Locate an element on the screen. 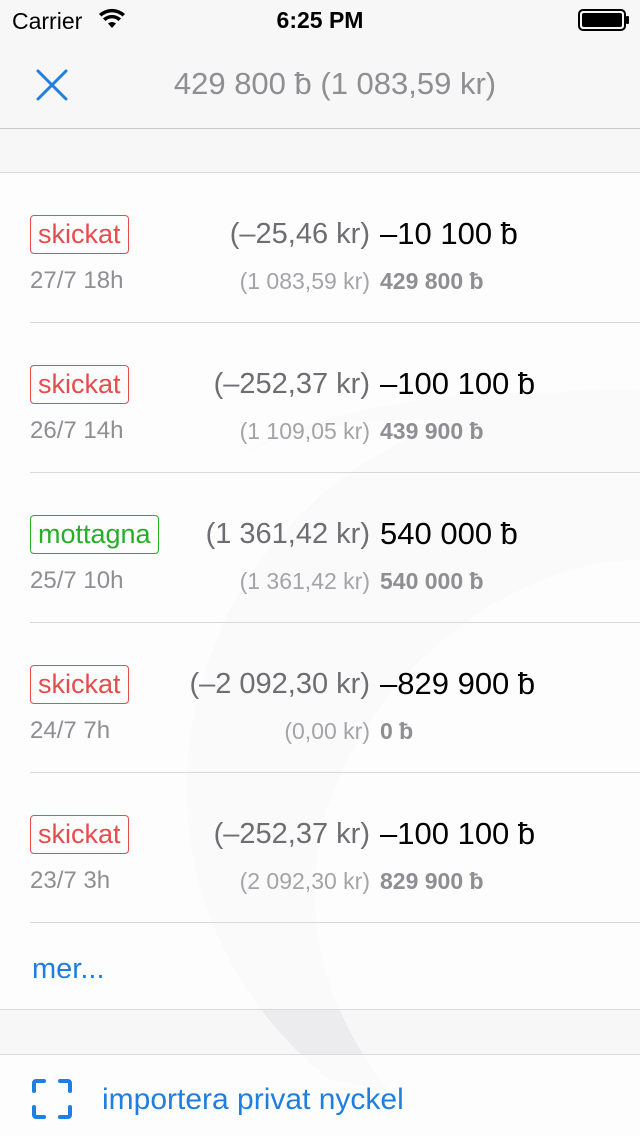  fiat-change: (–25,46 kr) is located at coordinates (299, 234).